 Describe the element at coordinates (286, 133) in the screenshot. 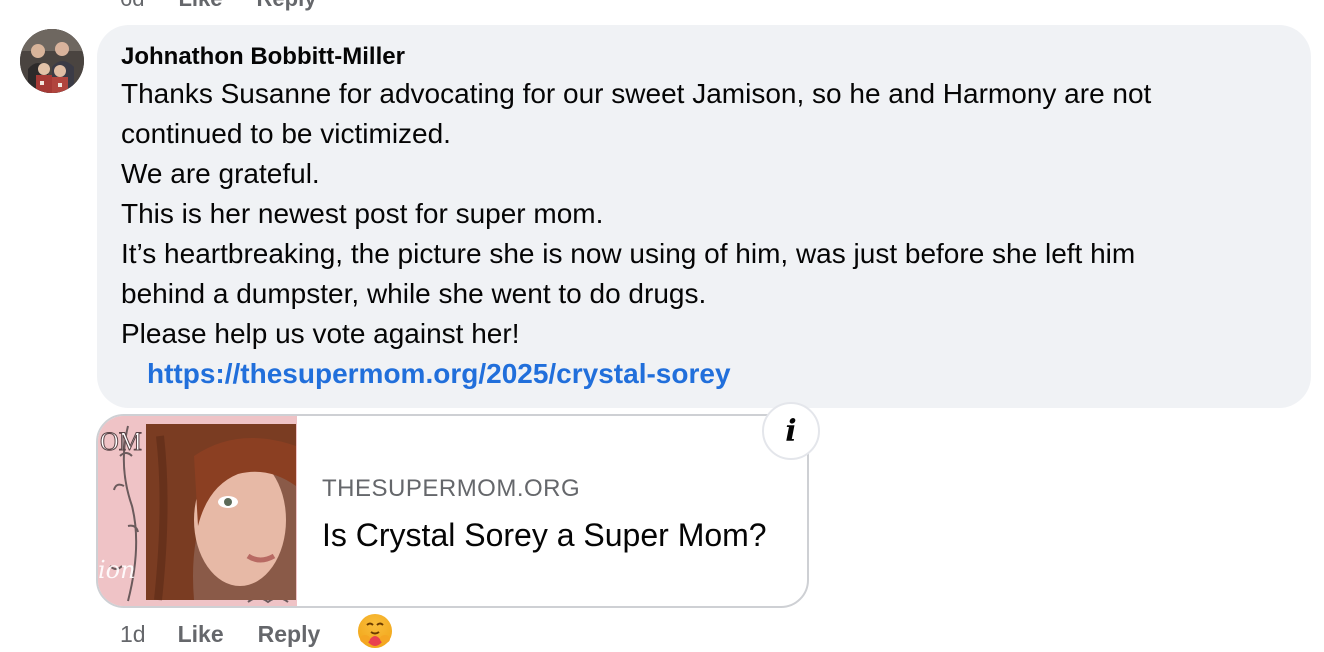

I see `comment-line: continued to be victimized.` at that location.